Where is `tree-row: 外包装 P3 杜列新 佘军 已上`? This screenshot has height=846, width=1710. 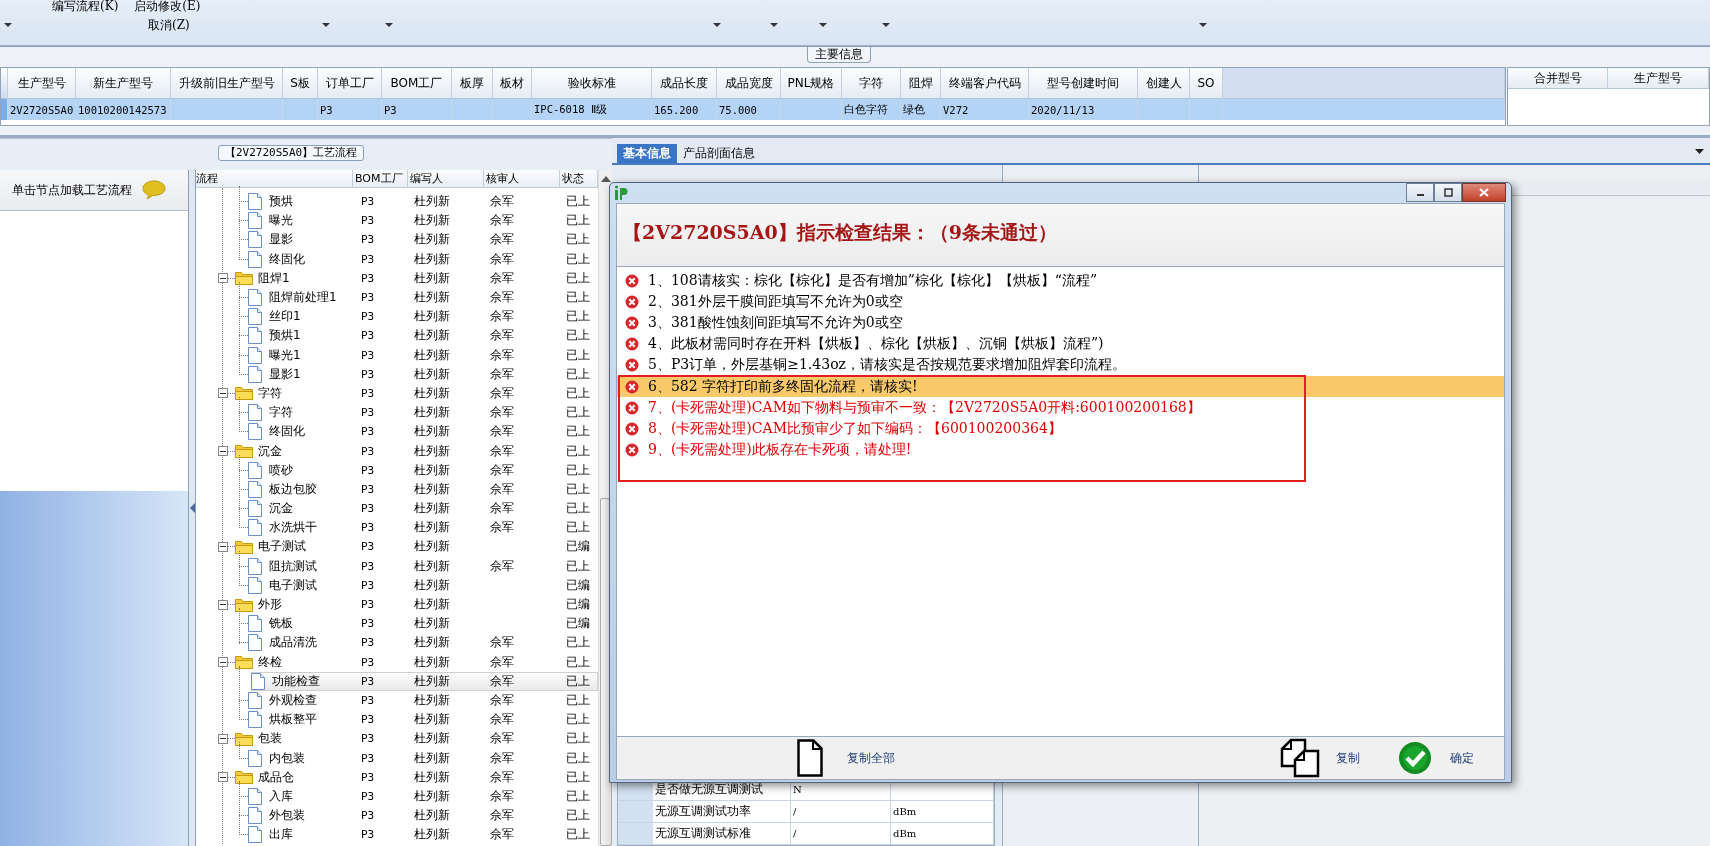 tree-row: 外包装 P3 杜列新 佘军 已上 is located at coordinates (397, 816).